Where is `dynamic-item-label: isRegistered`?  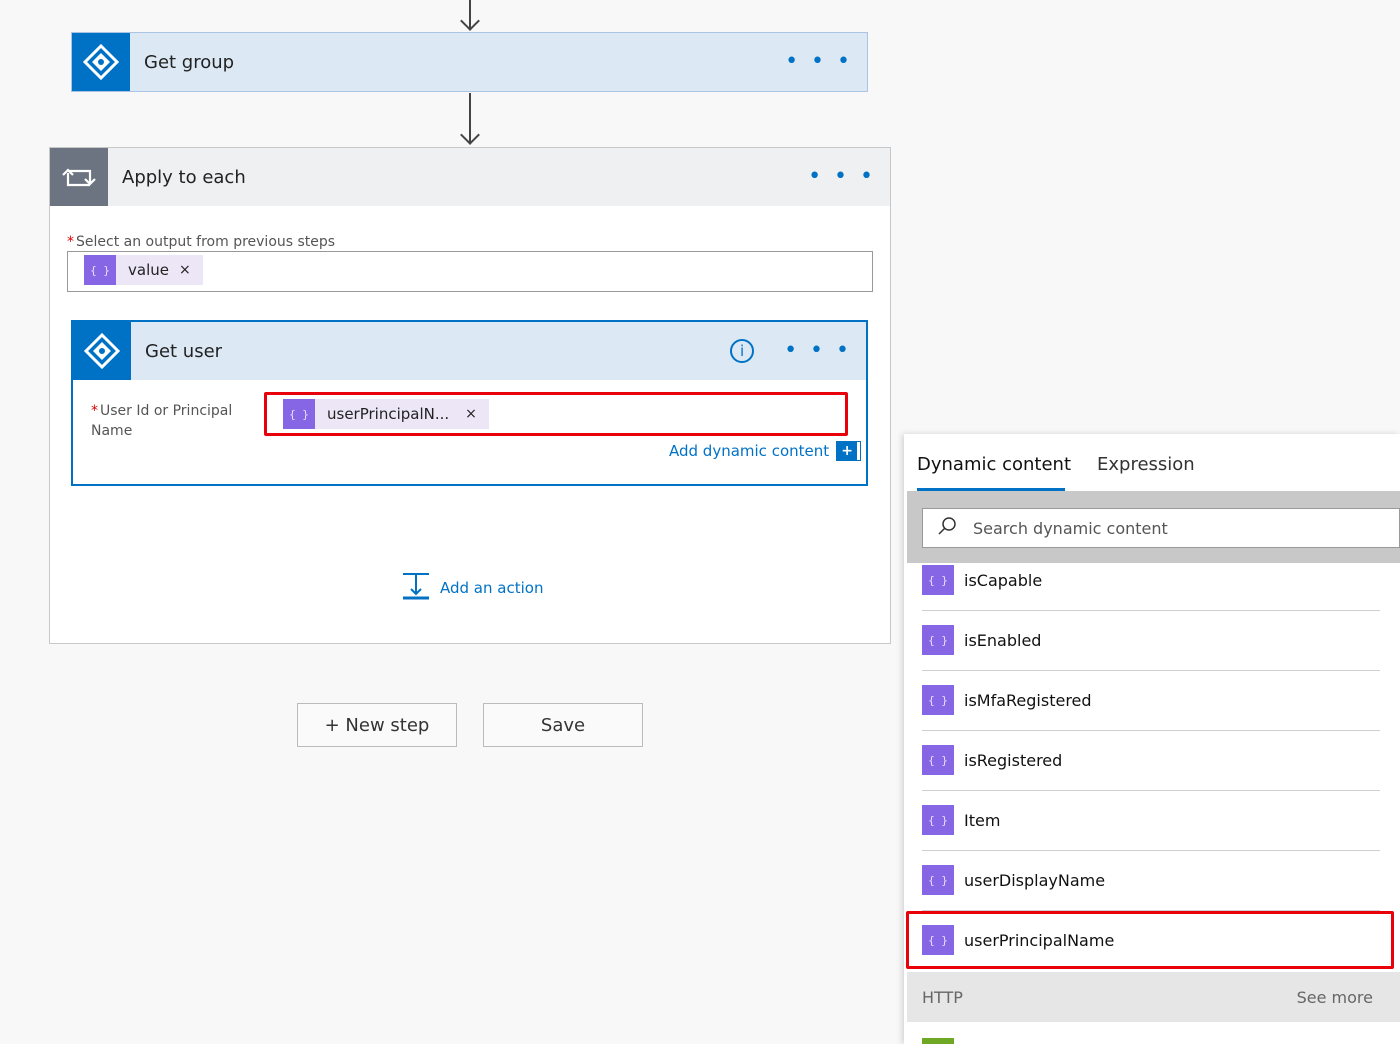 dynamic-item-label: isRegistered is located at coordinates (1013, 760).